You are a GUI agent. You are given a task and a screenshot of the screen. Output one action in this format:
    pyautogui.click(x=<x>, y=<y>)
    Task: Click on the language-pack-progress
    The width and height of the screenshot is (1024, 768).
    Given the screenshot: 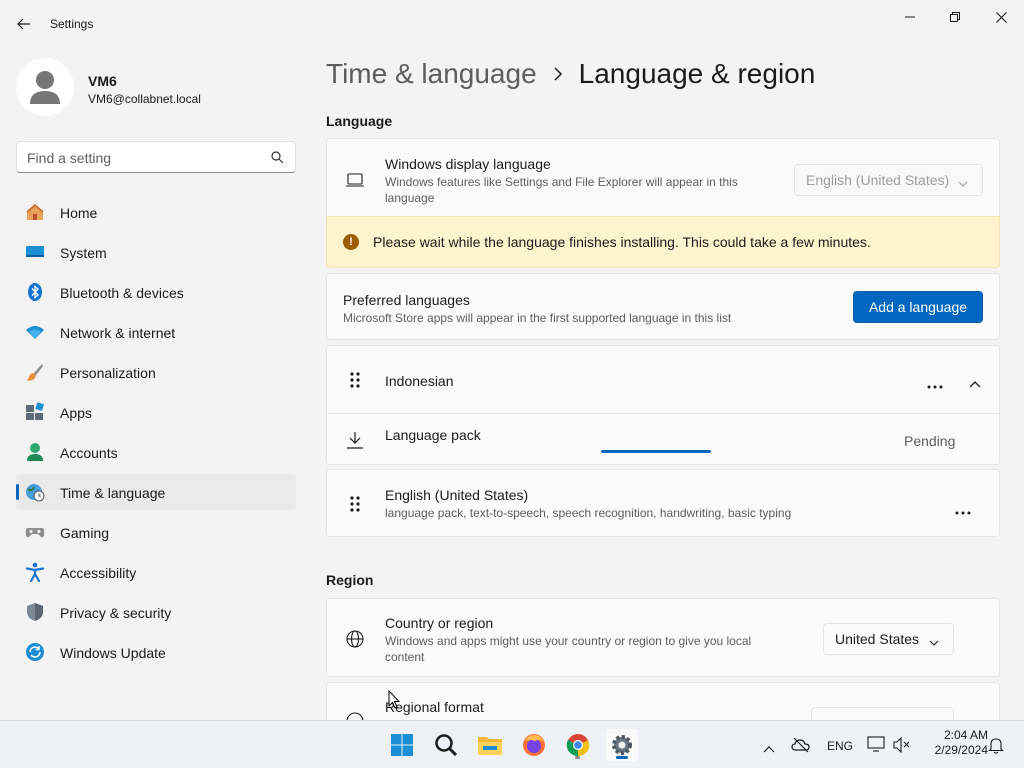 What is the action you would take?
    pyautogui.click(x=693, y=451)
    